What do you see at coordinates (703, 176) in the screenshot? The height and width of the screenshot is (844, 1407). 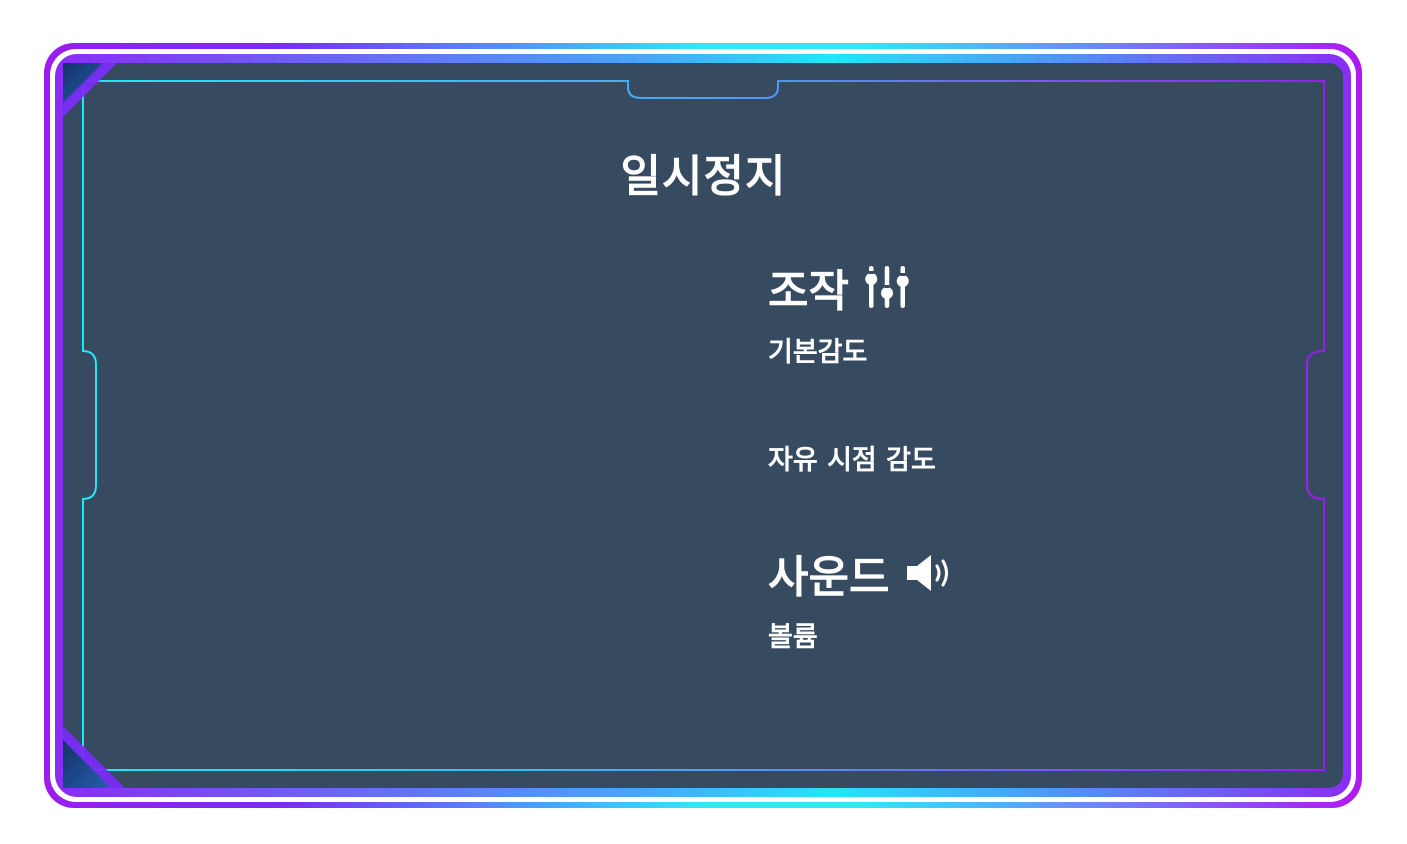 I see `pause-title: 일시정지` at bounding box center [703, 176].